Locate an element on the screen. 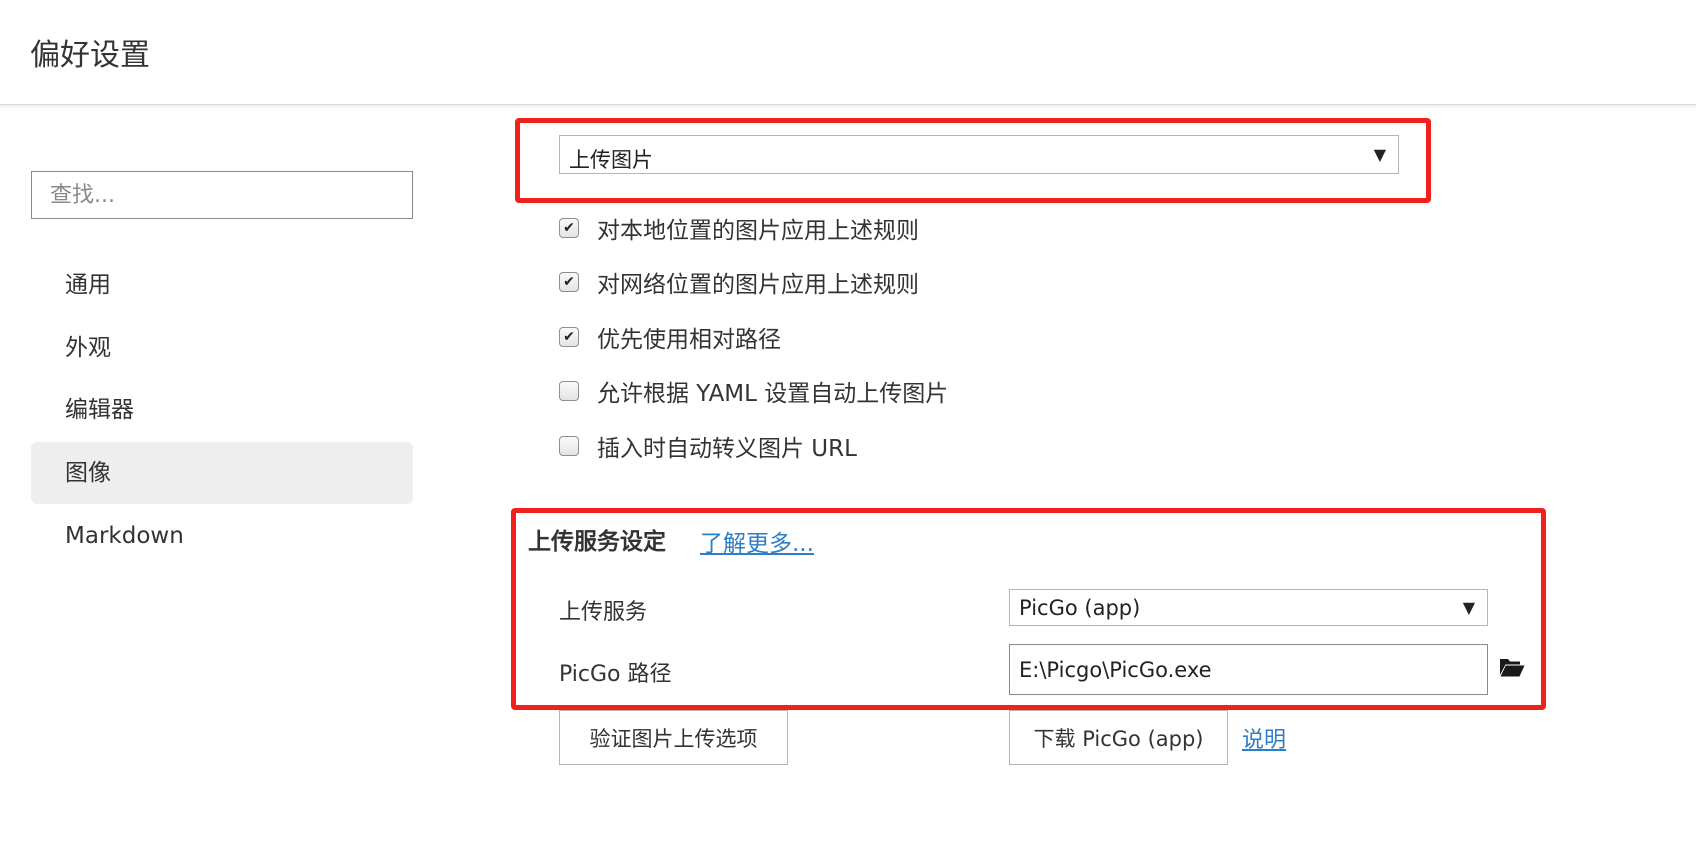  folder-open-icon is located at coordinates (1512, 667).